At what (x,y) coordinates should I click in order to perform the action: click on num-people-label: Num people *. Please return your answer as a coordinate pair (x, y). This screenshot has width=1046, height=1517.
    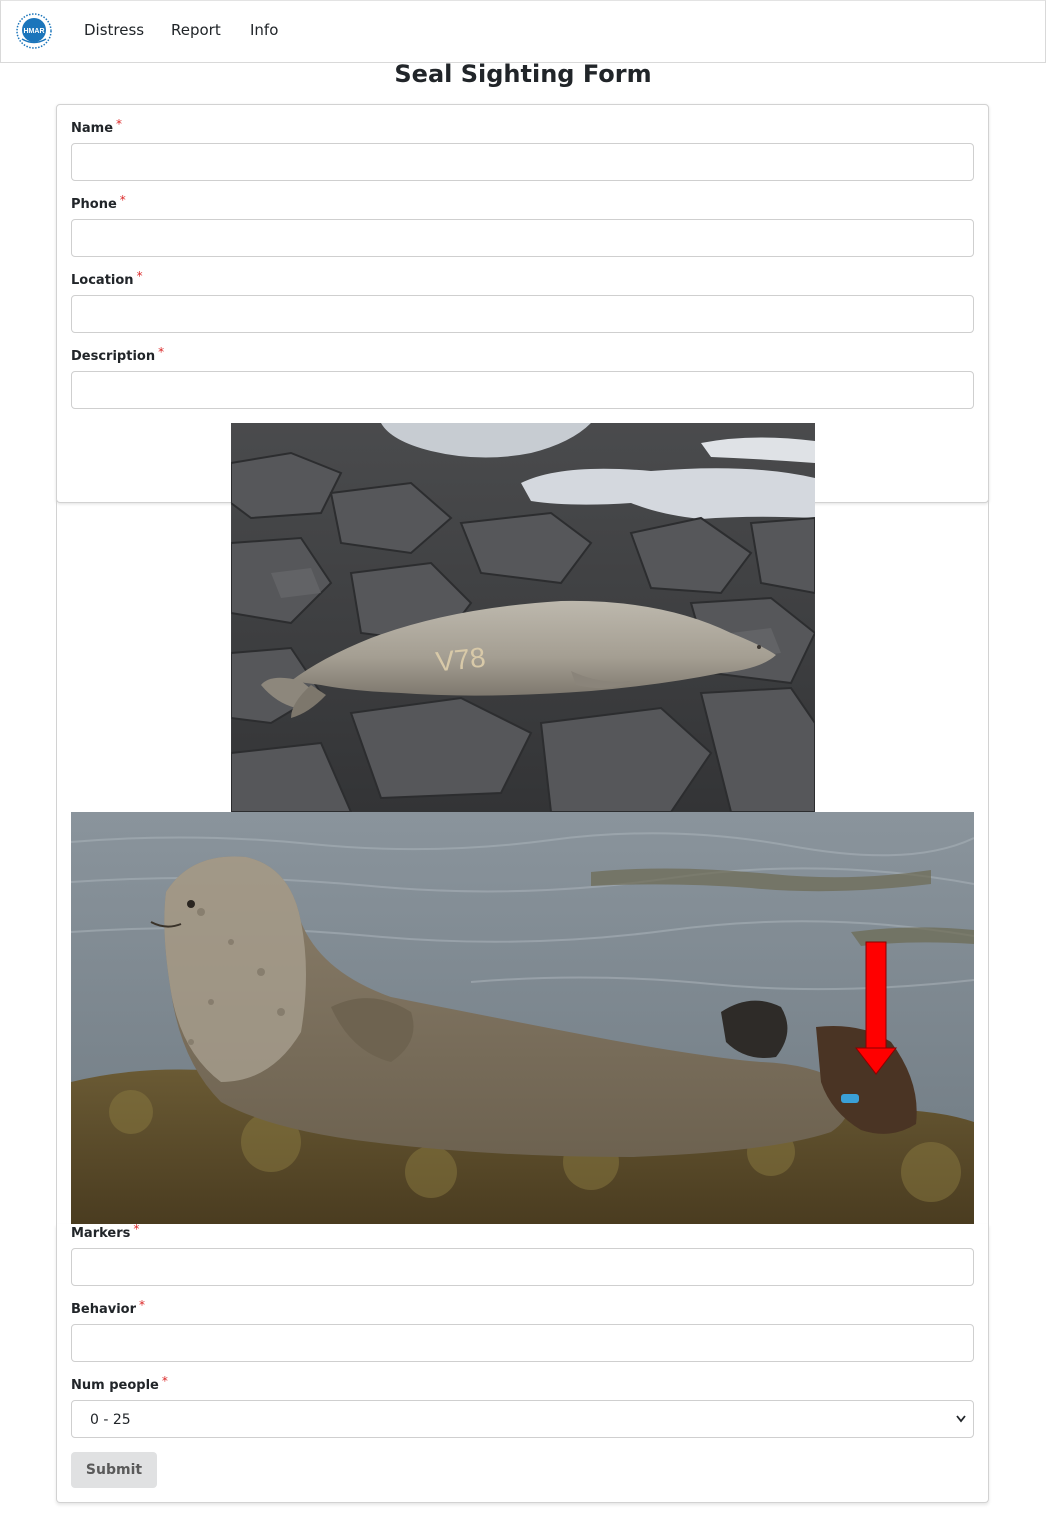
    Looking at the image, I should click on (119, 1383).